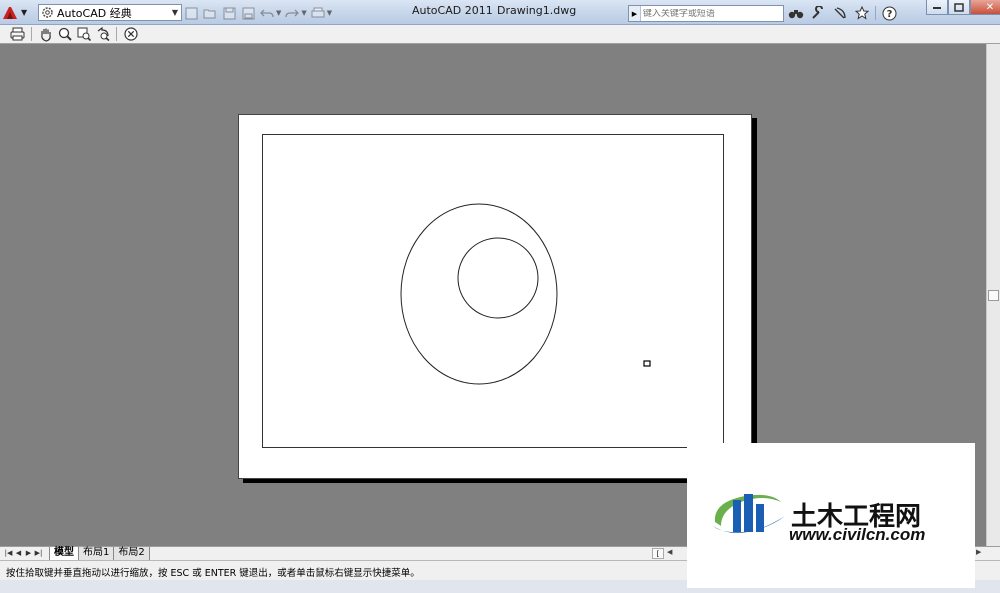 Image resolution: width=1000 pixels, height=593 pixels. What do you see at coordinates (937, 7) in the screenshot?
I see `minimize-button` at bounding box center [937, 7].